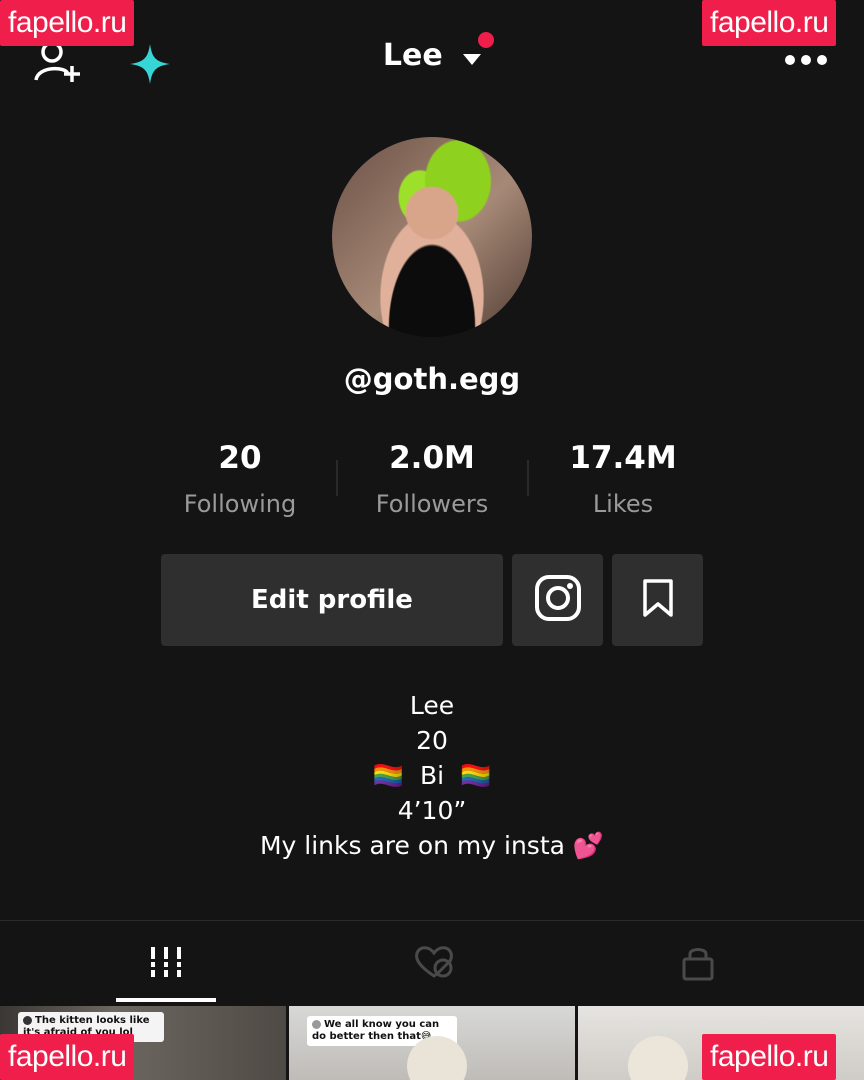 Image resolution: width=864 pixels, height=1080 pixels. What do you see at coordinates (623, 479) in the screenshot?
I see `stat-likes: 17.4M Likes` at bounding box center [623, 479].